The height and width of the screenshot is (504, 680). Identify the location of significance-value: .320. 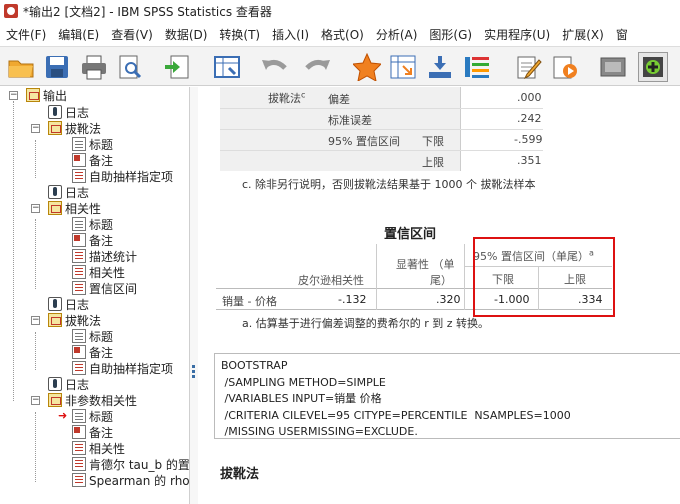
(448, 299).